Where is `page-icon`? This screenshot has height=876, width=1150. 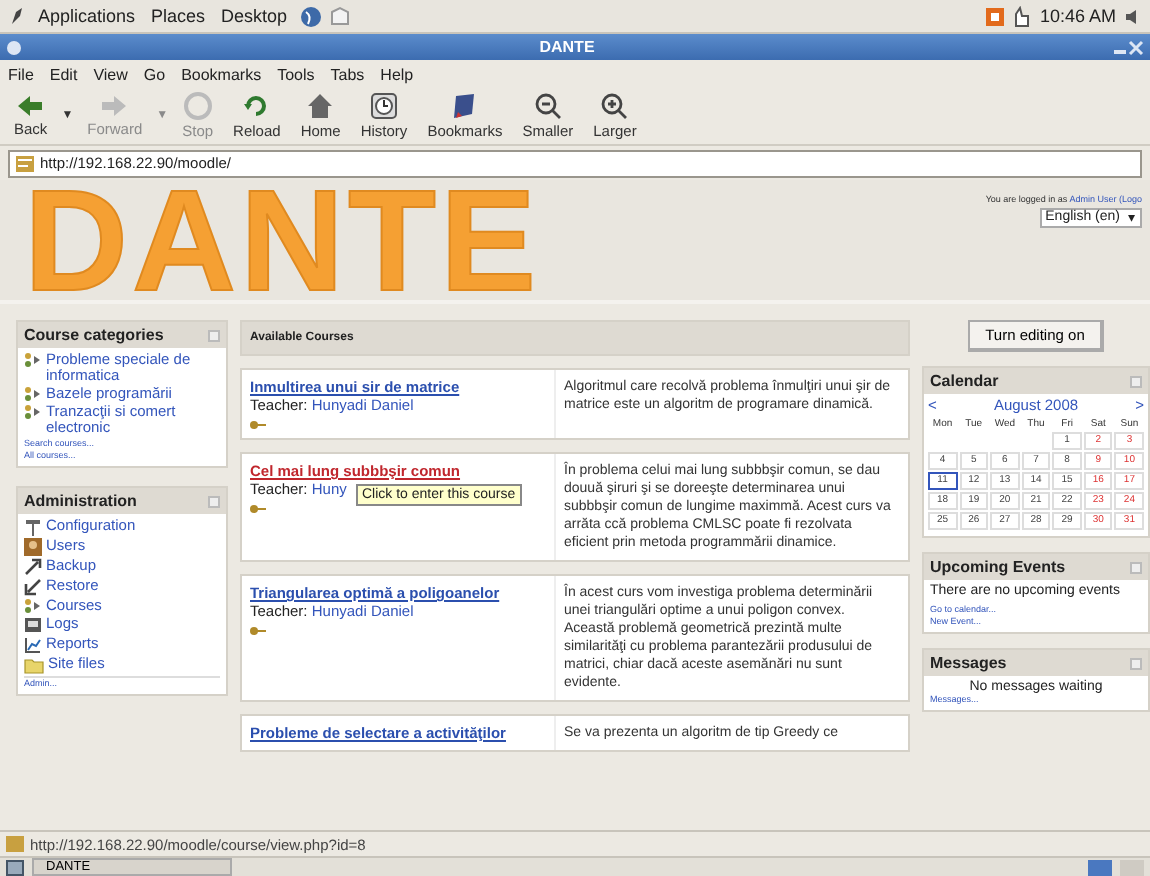 page-icon is located at coordinates (15, 844).